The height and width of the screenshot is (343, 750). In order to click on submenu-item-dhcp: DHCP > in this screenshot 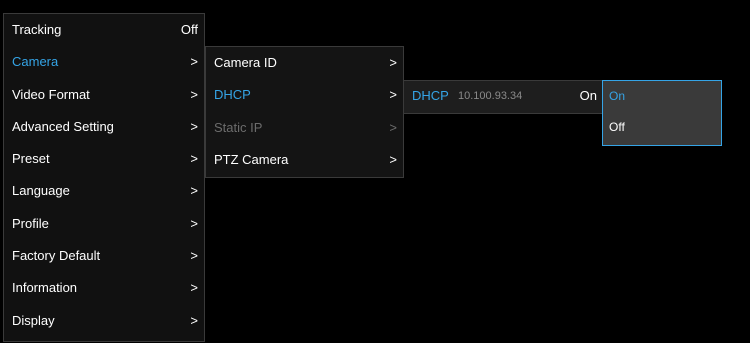, I will do `click(304, 95)`.